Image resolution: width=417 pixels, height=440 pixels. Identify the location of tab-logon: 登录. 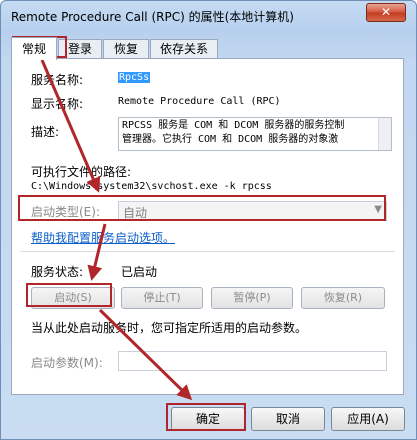
(80, 48).